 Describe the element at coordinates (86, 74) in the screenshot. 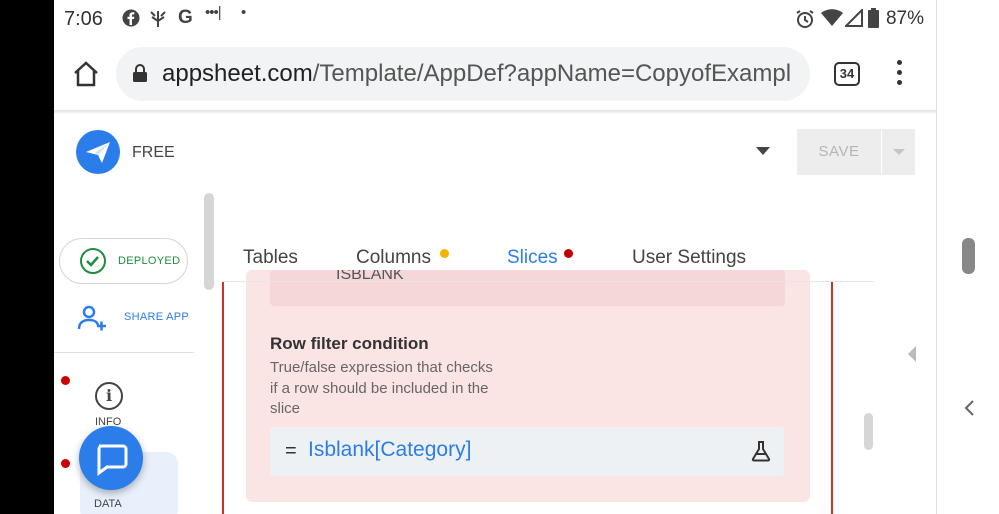

I see `home-button` at that location.